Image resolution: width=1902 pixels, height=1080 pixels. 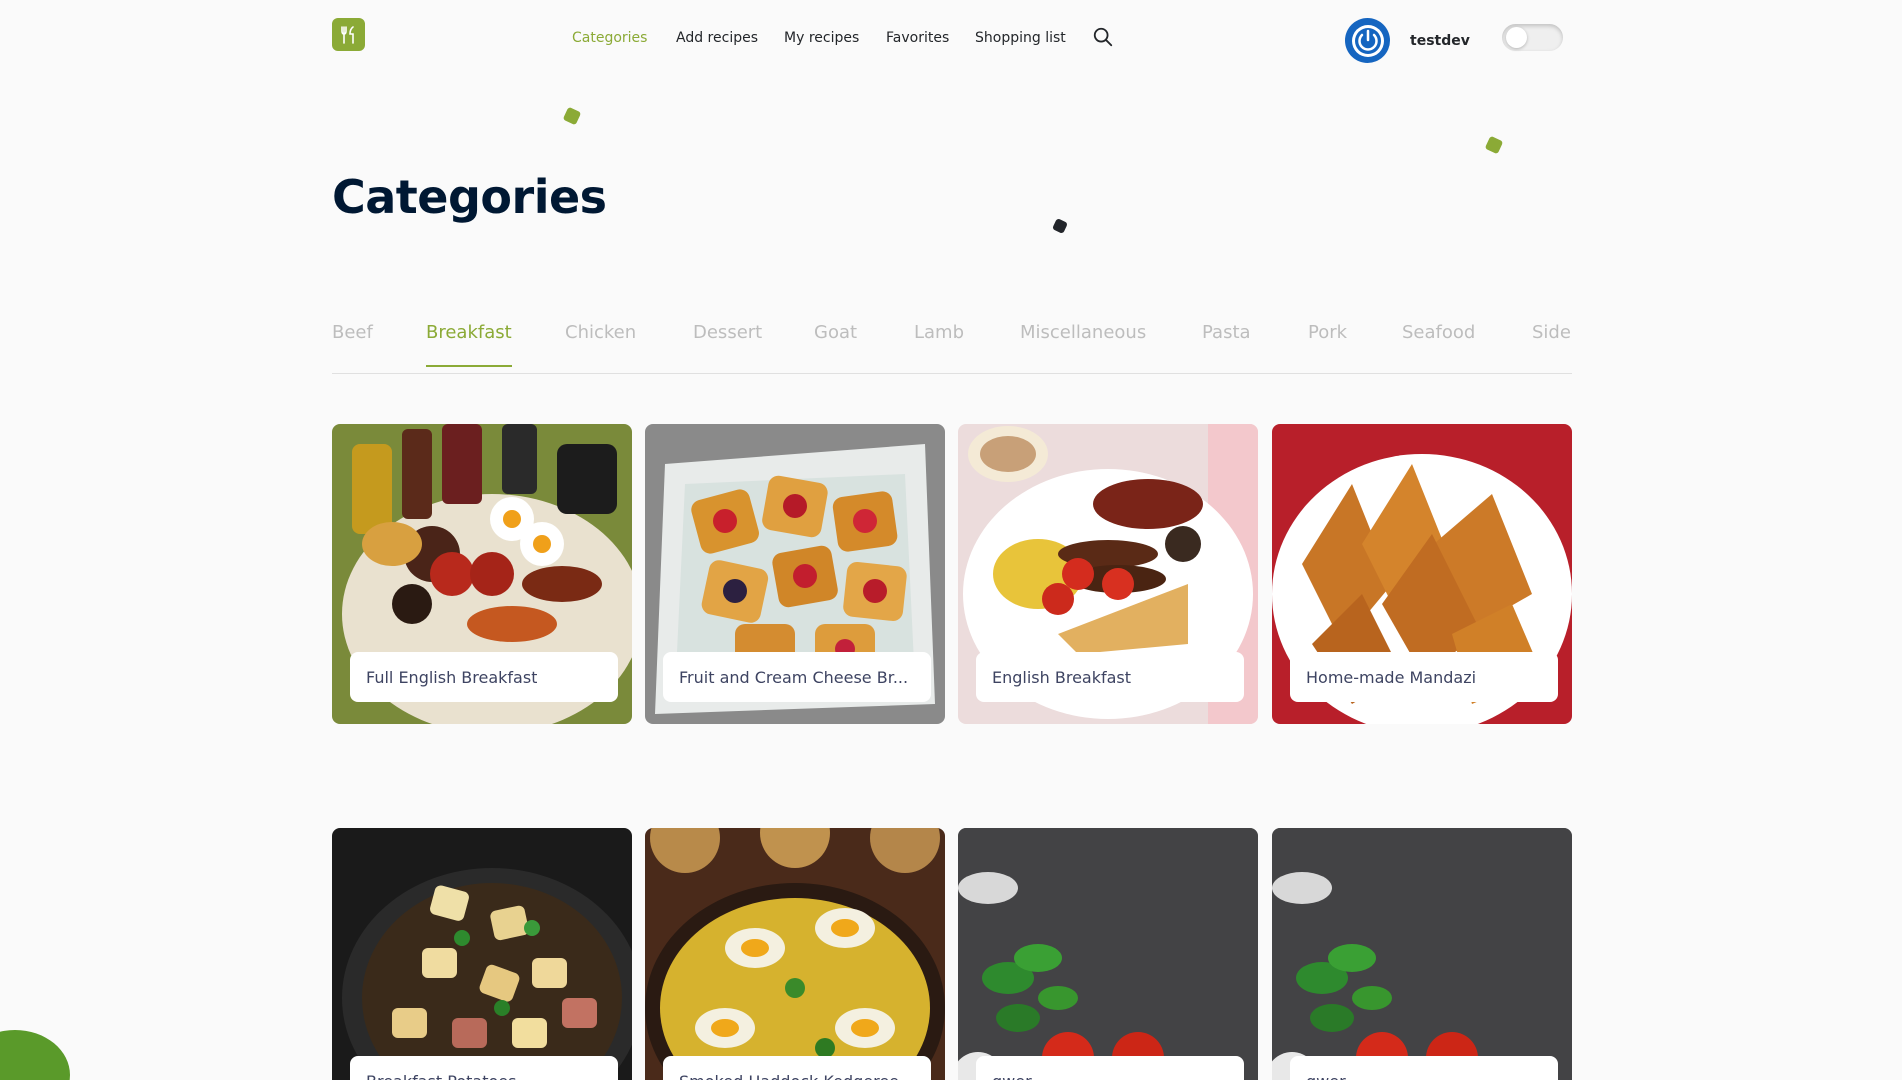 I want to click on recipe-card: Breakfast Potatoes, so click(x=482, y=954).